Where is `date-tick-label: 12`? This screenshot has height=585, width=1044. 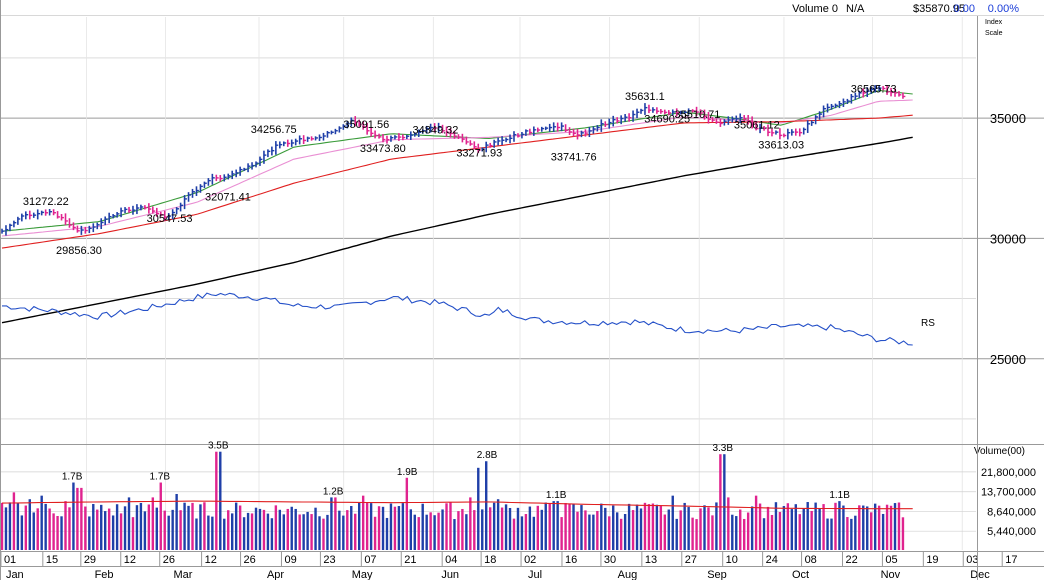
date-tick-label: 12 is located at coordinates (130, 560).